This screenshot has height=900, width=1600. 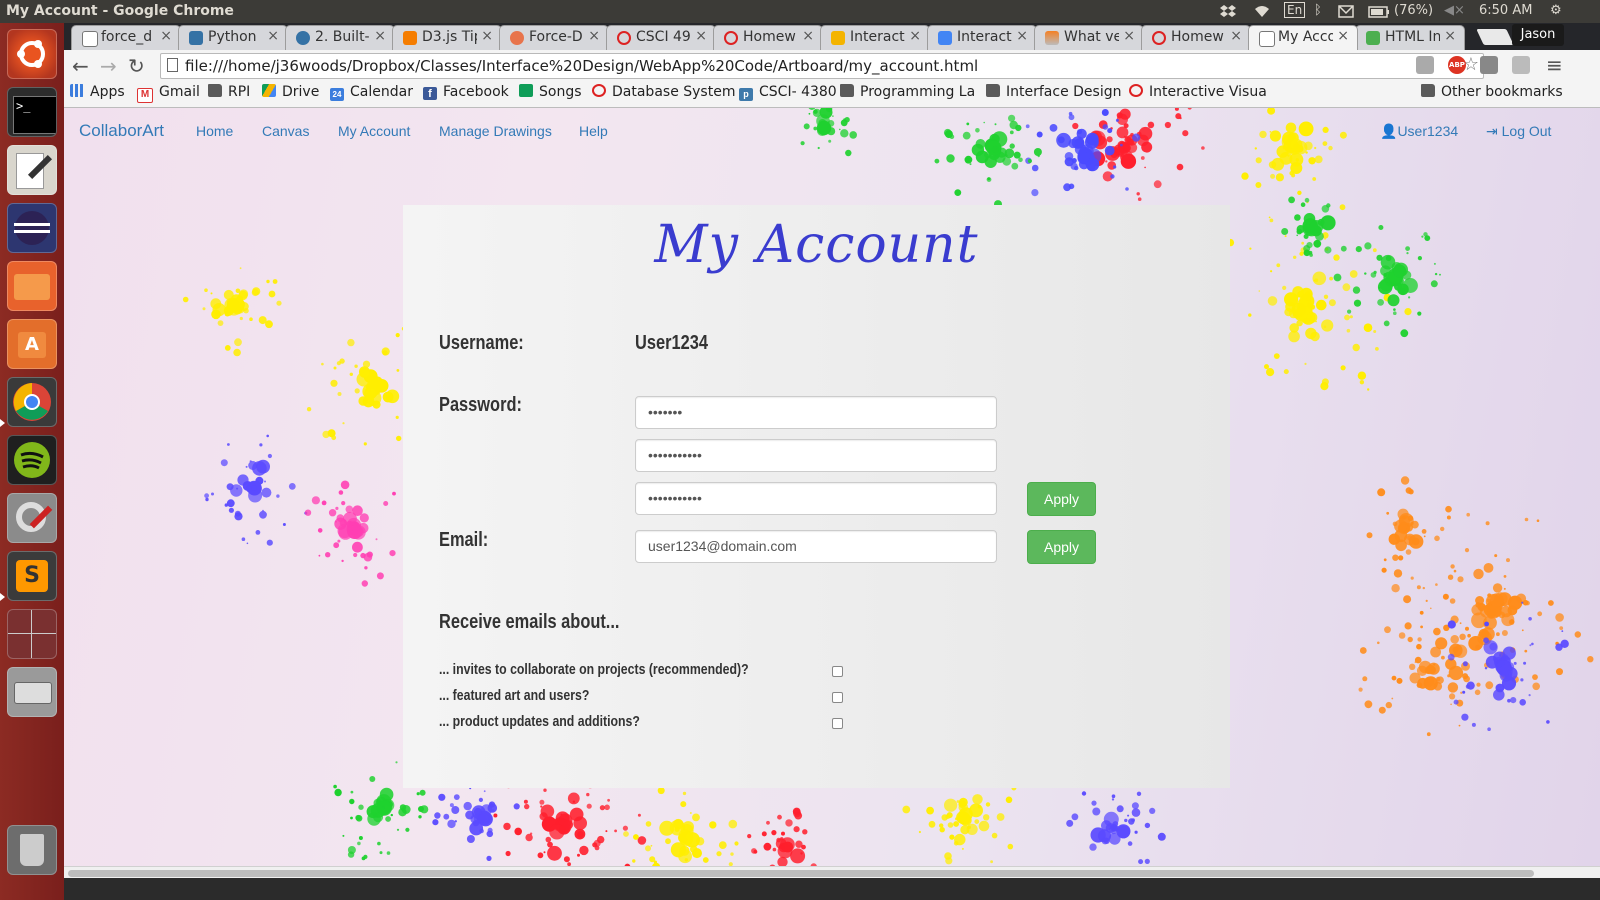 I want to click on invites-checkbox, so click(x=837, y=671).